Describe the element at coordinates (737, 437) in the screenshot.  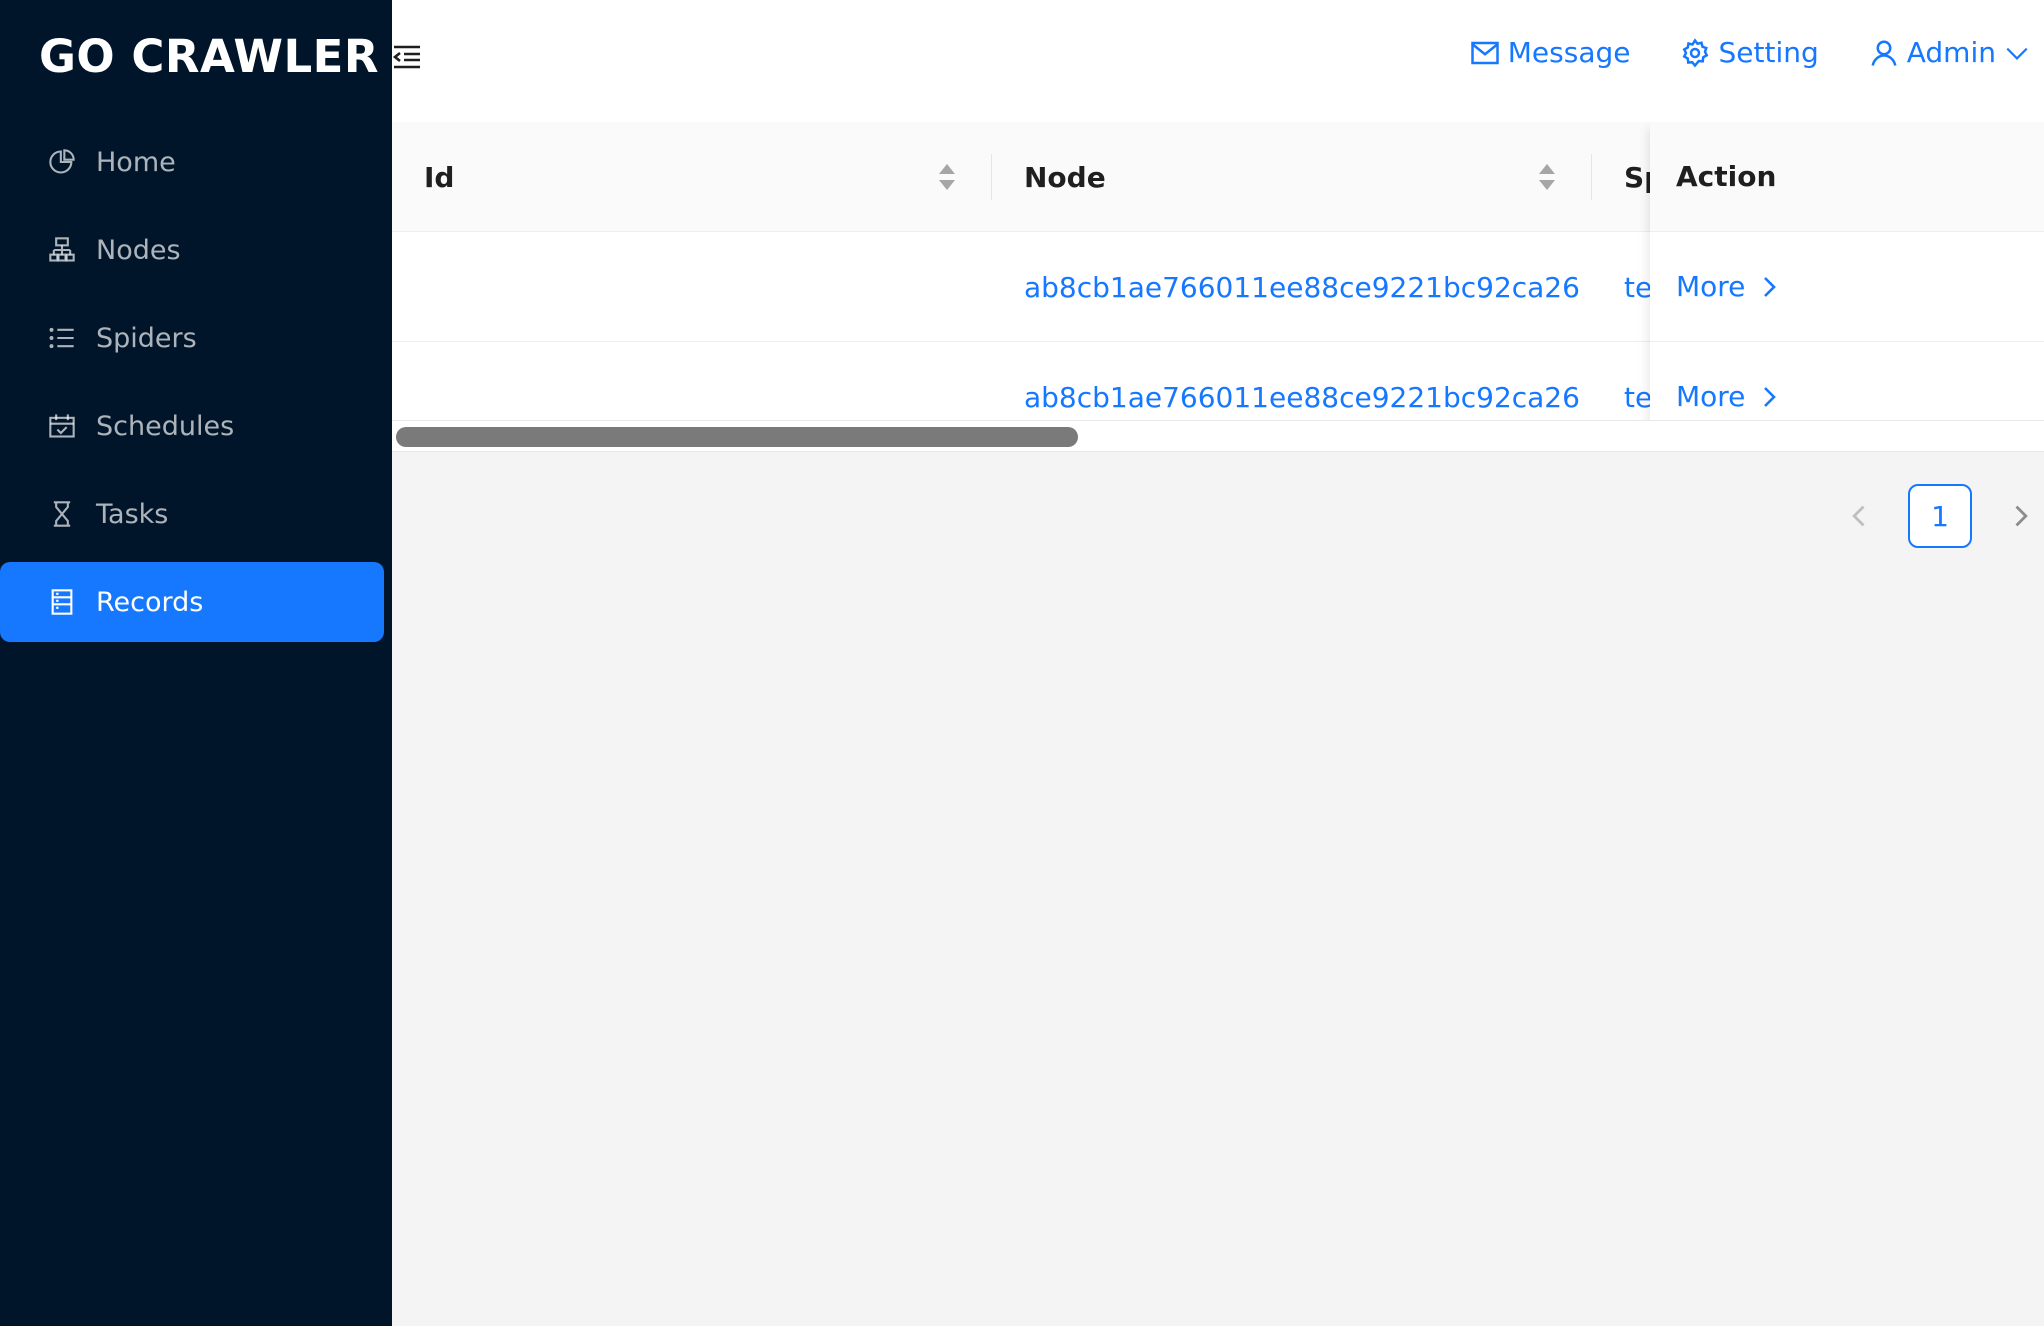
I see `scrollbar-thumb` at that location.